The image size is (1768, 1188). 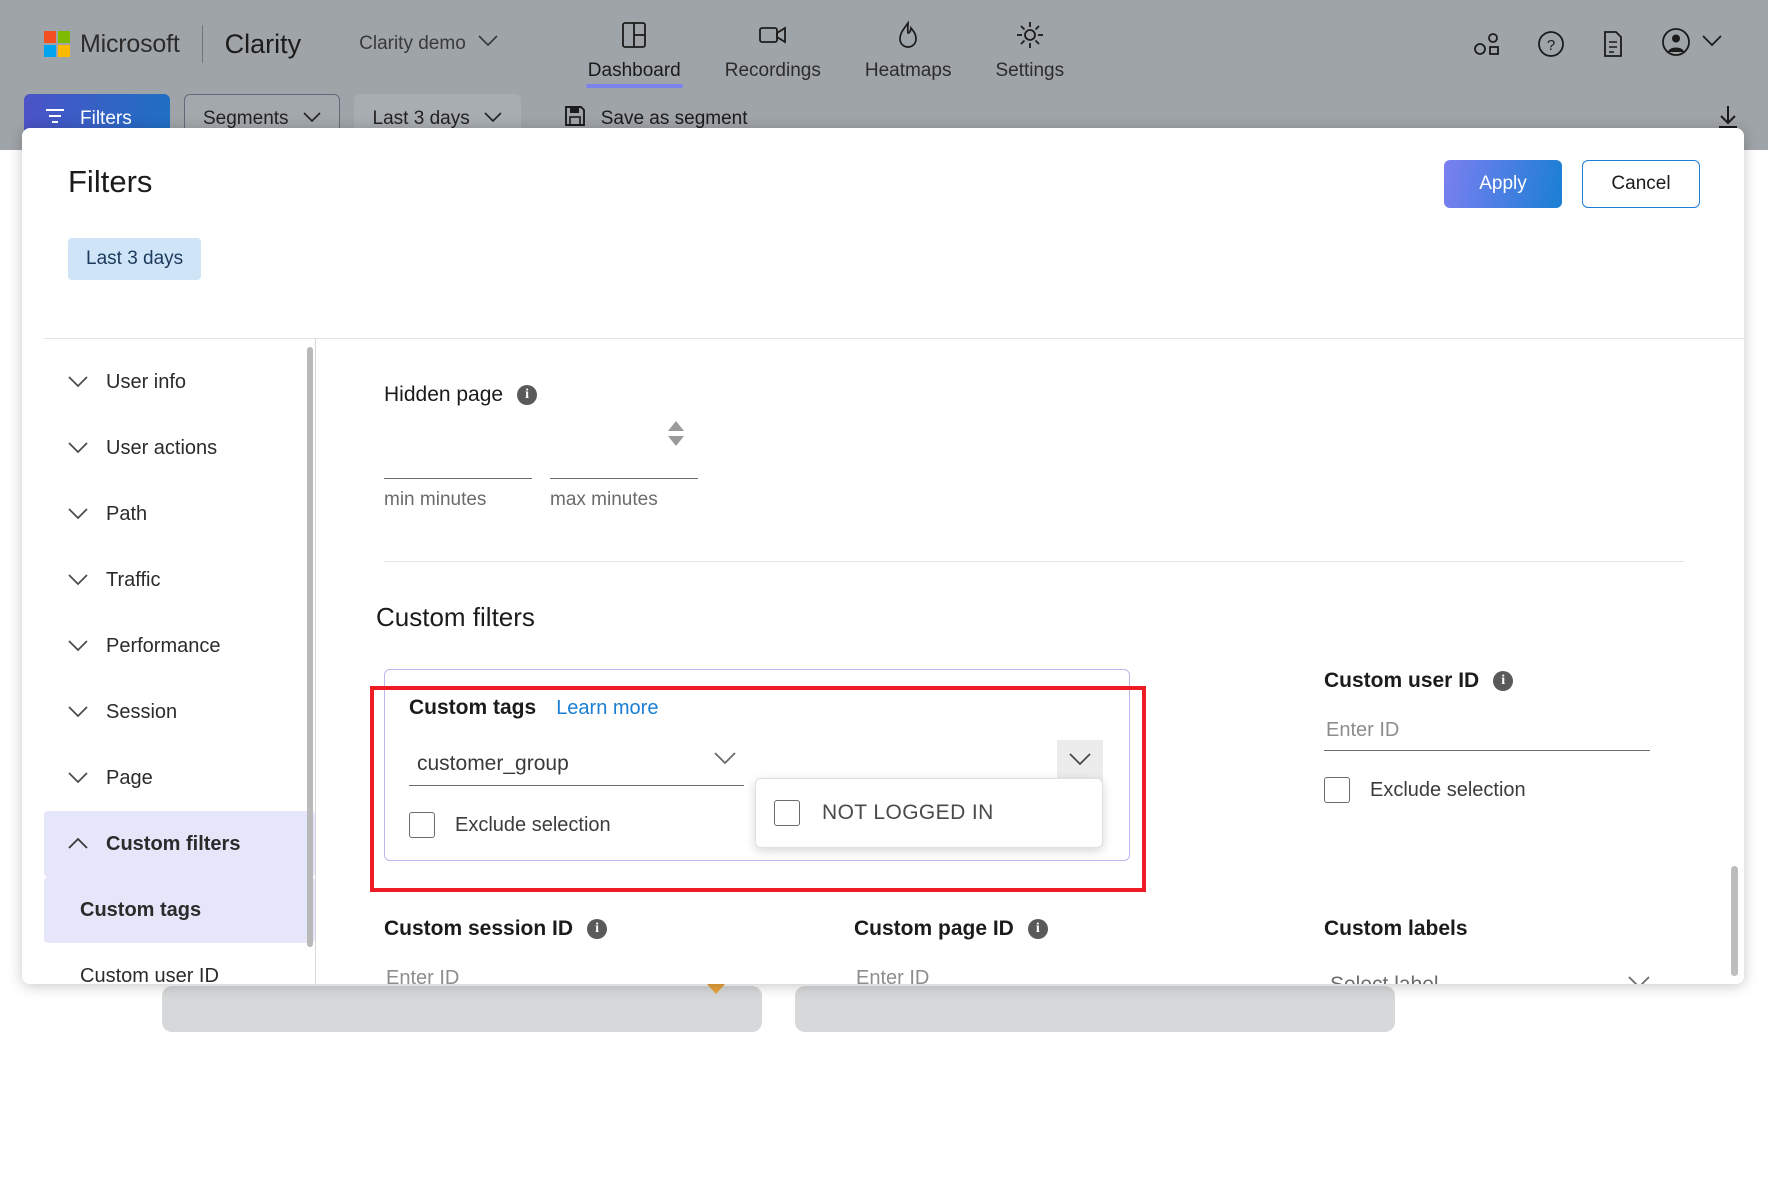 I want to click on custom-tag-key-select: customer_group, so click(x=577, y=764).